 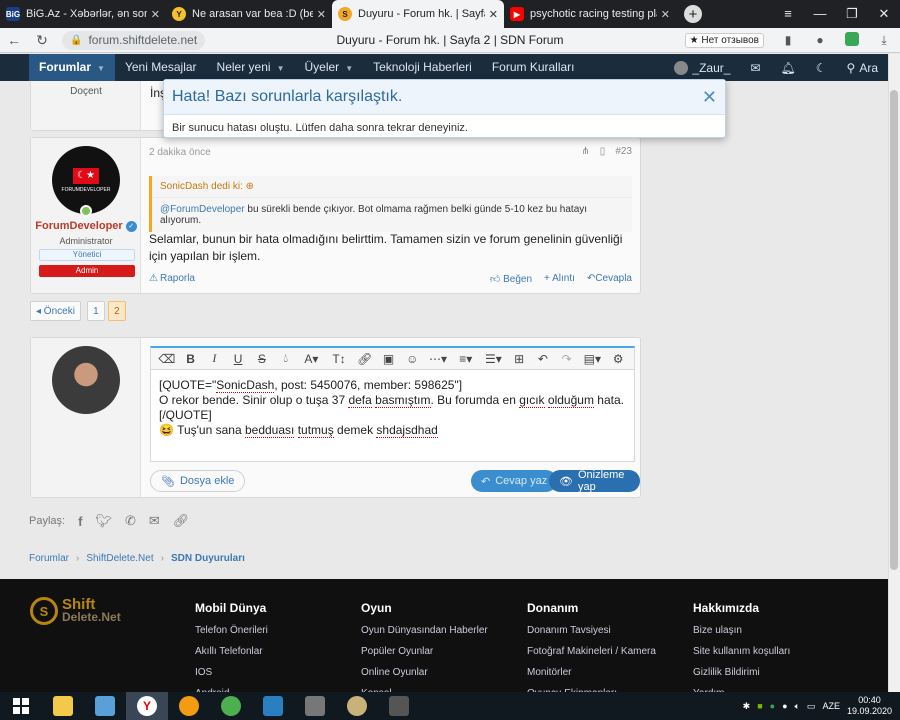 I want to click on page-1-button: 1, so click(x=95, y=311).